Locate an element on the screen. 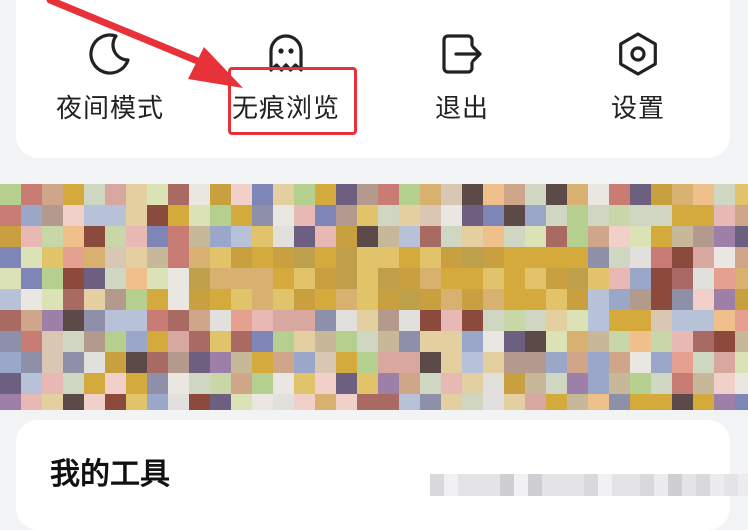  menu-item-settings: 设置 is located at coordinates (638, 70).